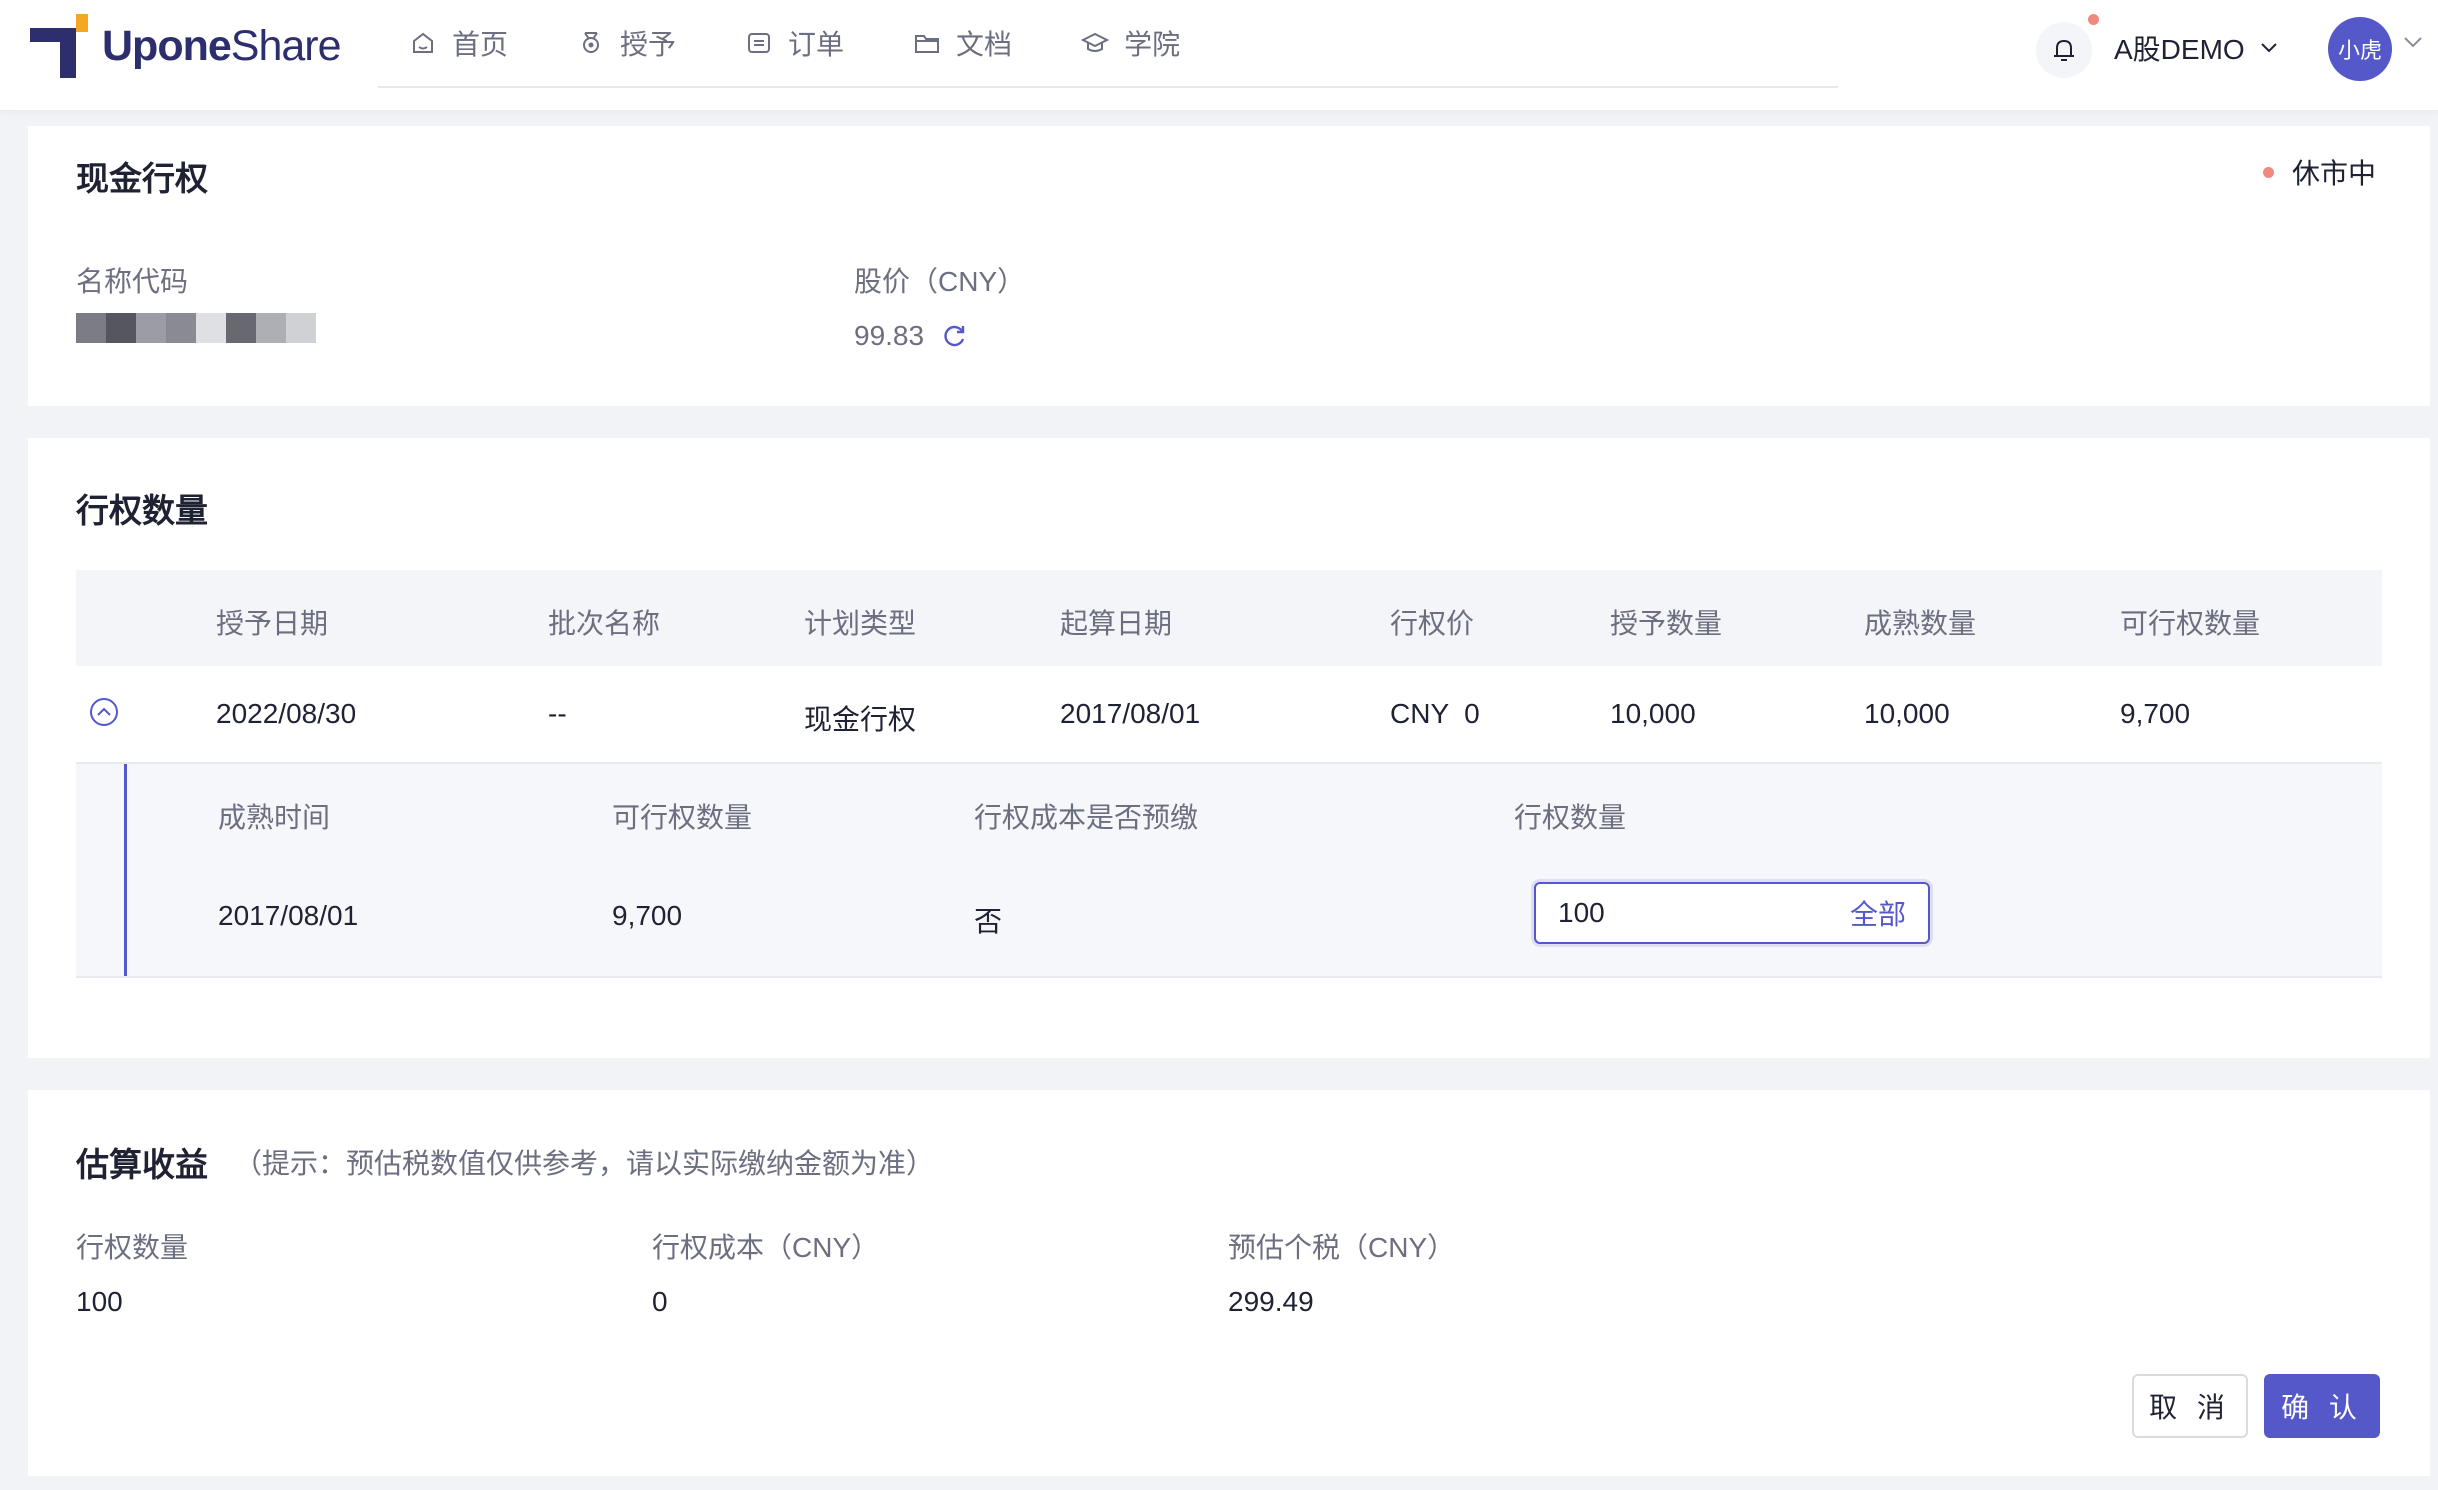 This screenshot has height=1490, width=2438. I want to click on section-title: 估算收益, so click(142, 1164).